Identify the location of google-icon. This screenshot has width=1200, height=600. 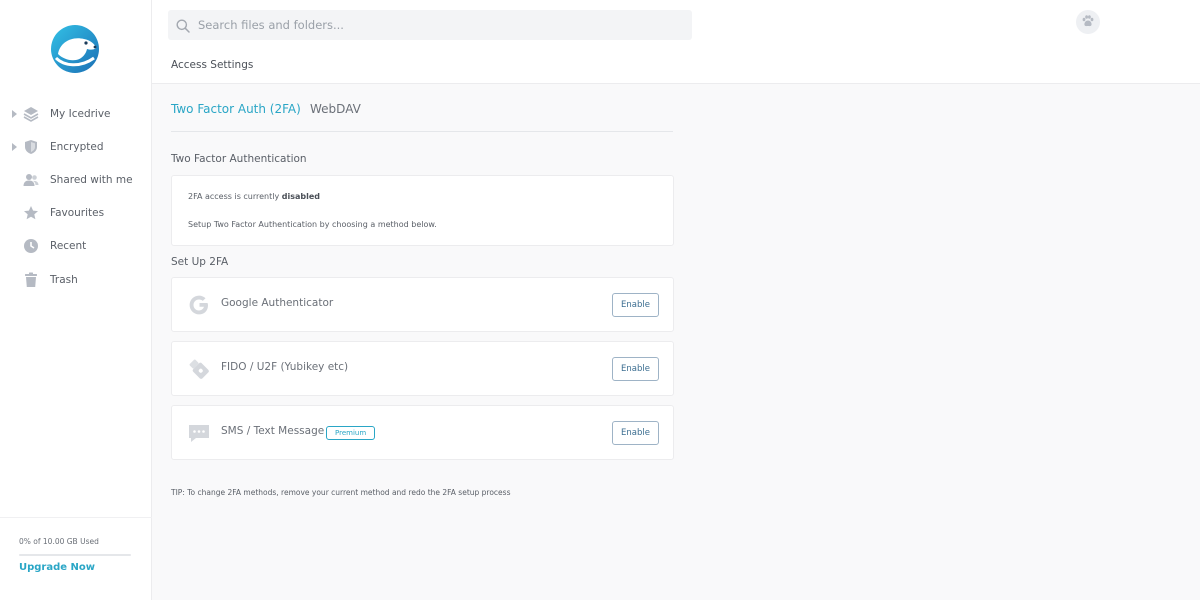
(199, 305).